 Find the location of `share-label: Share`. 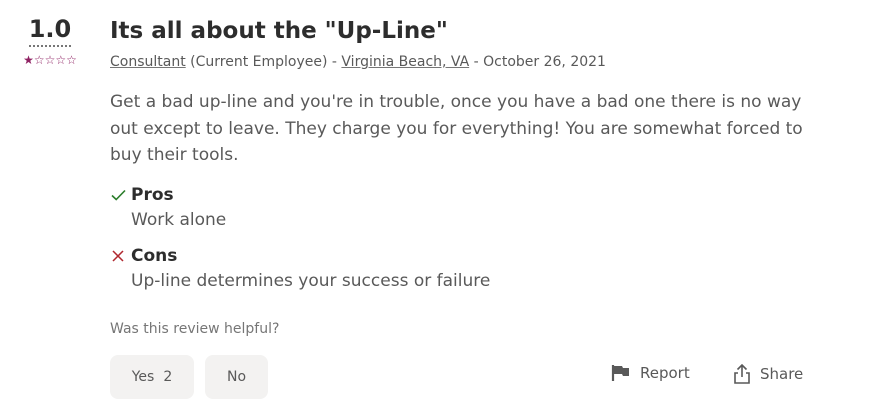

share-label: Share is located at coordinates (782, 374).